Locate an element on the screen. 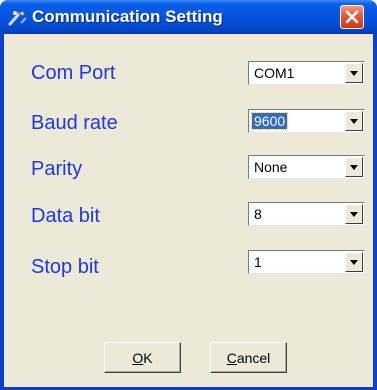  cancel-button: Cancel is located at coordinates (248, 357).